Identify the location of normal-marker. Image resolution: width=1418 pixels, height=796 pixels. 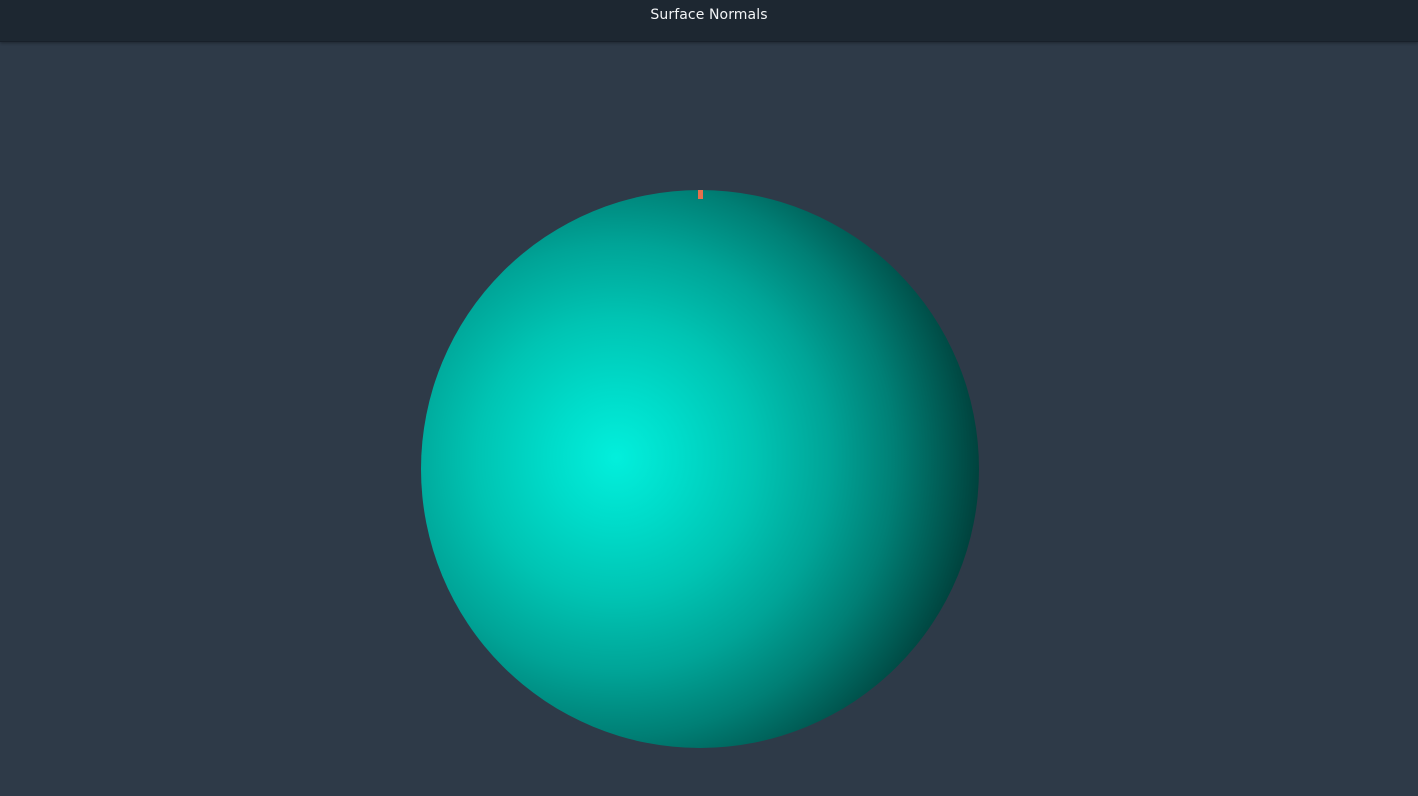
(700, 194).